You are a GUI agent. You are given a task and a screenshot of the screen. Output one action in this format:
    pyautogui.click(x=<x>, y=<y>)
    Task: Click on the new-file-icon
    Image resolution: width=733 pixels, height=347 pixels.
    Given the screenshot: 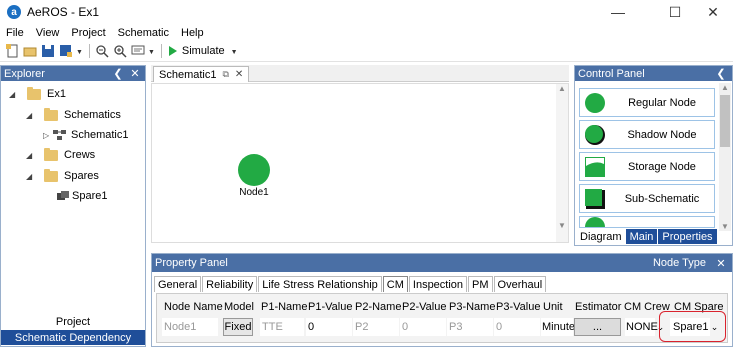 What is the action you would take?
    pyautogui.click(x=12, y=51)
    